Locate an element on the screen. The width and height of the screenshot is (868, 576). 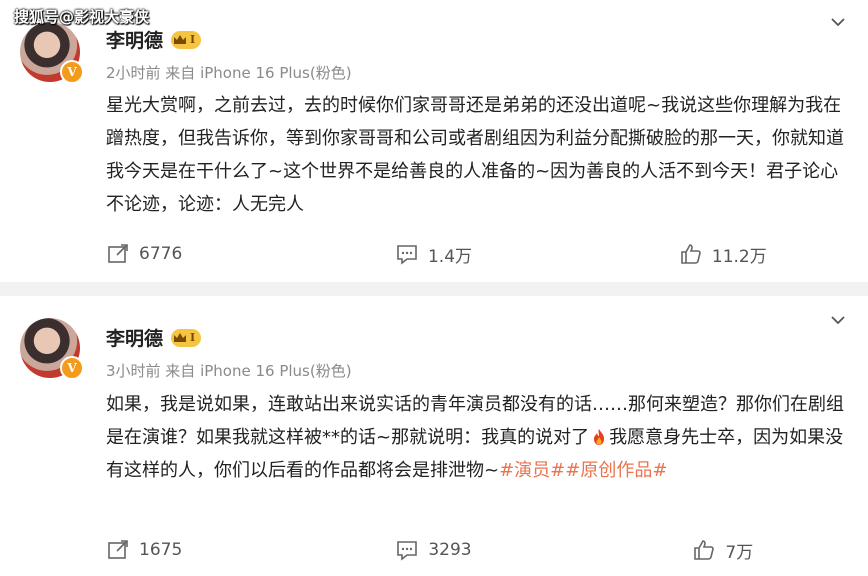
post-divider is located at coordinates (434, 289).